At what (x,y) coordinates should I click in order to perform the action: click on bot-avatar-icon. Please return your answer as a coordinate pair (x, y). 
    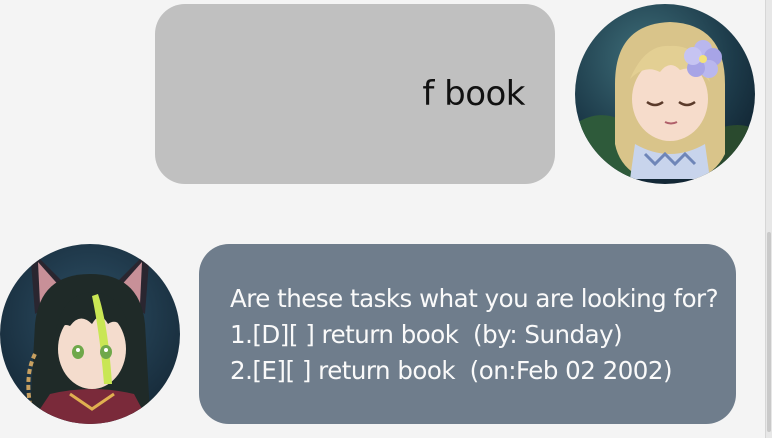
    Looking at the image, I should click on (90, 334).